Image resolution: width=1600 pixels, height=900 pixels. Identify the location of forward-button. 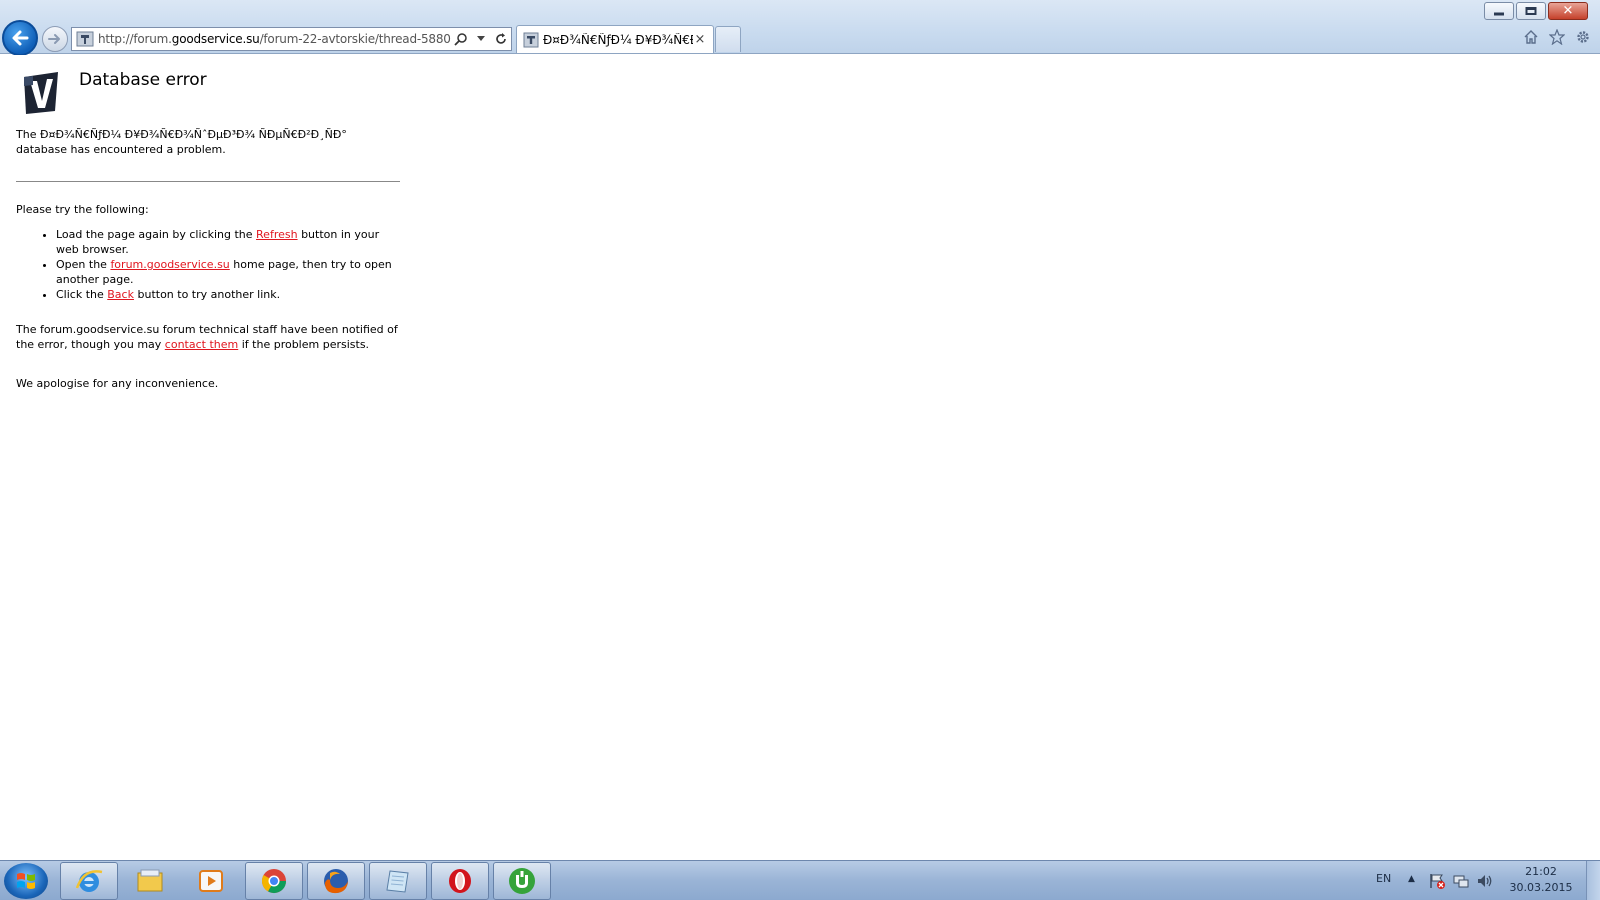
(55, 39).